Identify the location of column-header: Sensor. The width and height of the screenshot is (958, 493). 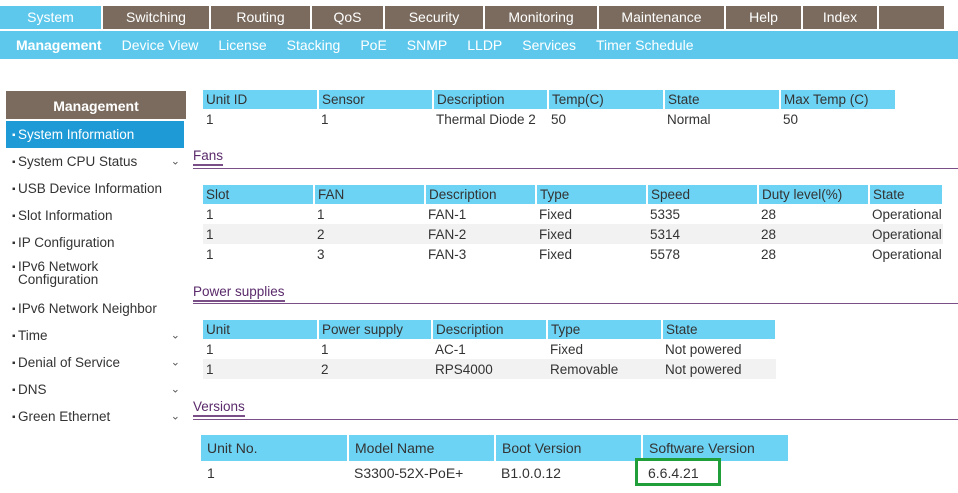
(376, 99).